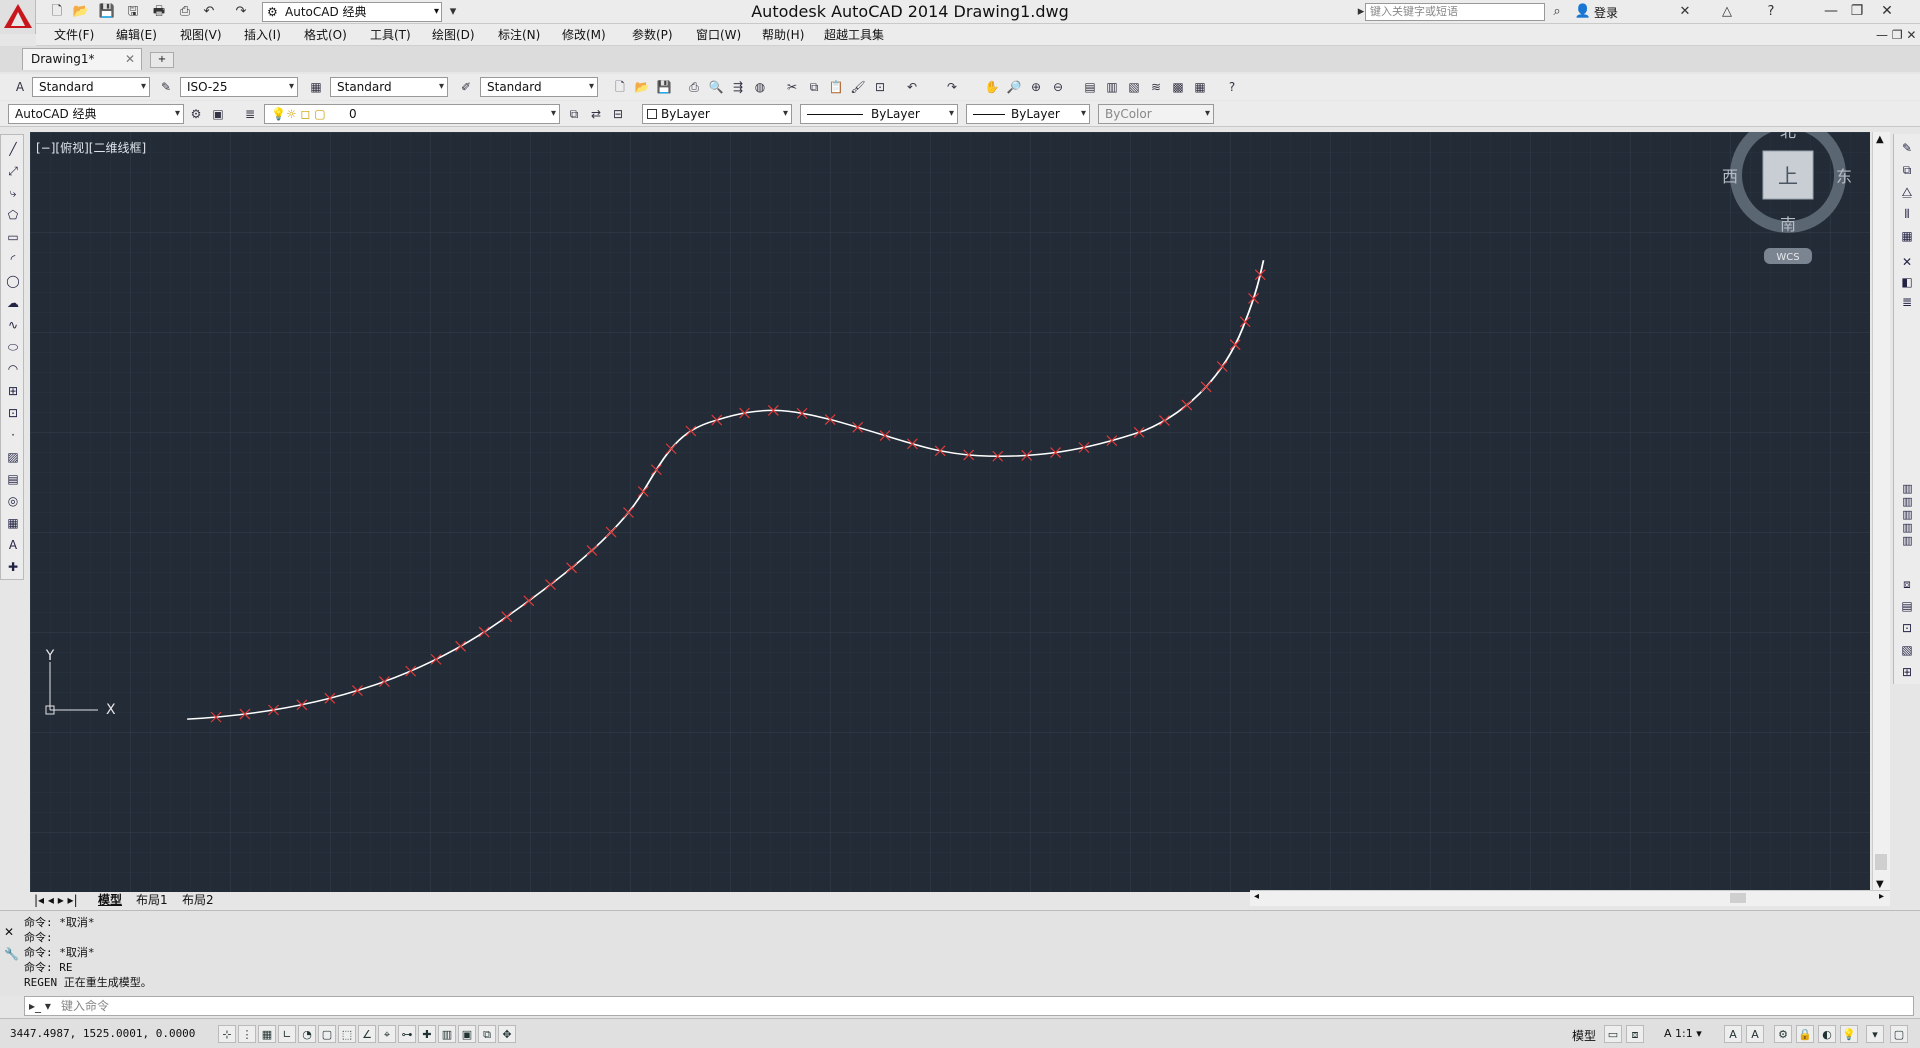  I want to click on snap-mode-icon: ⋮, so click(247, 1034).